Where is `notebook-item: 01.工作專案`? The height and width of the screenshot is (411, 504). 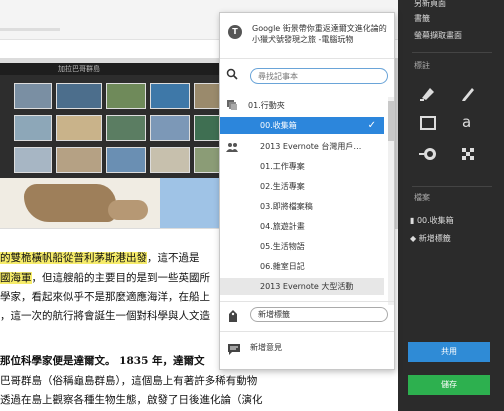
notebook-item: 01.工作專案 is located at coordinates (302, 166).